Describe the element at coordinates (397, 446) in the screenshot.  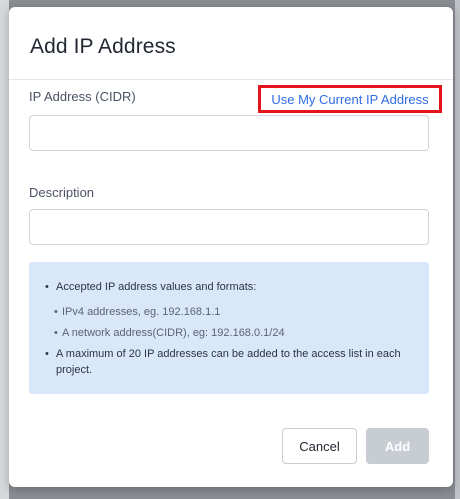
I see `add-button: Add` at that location.